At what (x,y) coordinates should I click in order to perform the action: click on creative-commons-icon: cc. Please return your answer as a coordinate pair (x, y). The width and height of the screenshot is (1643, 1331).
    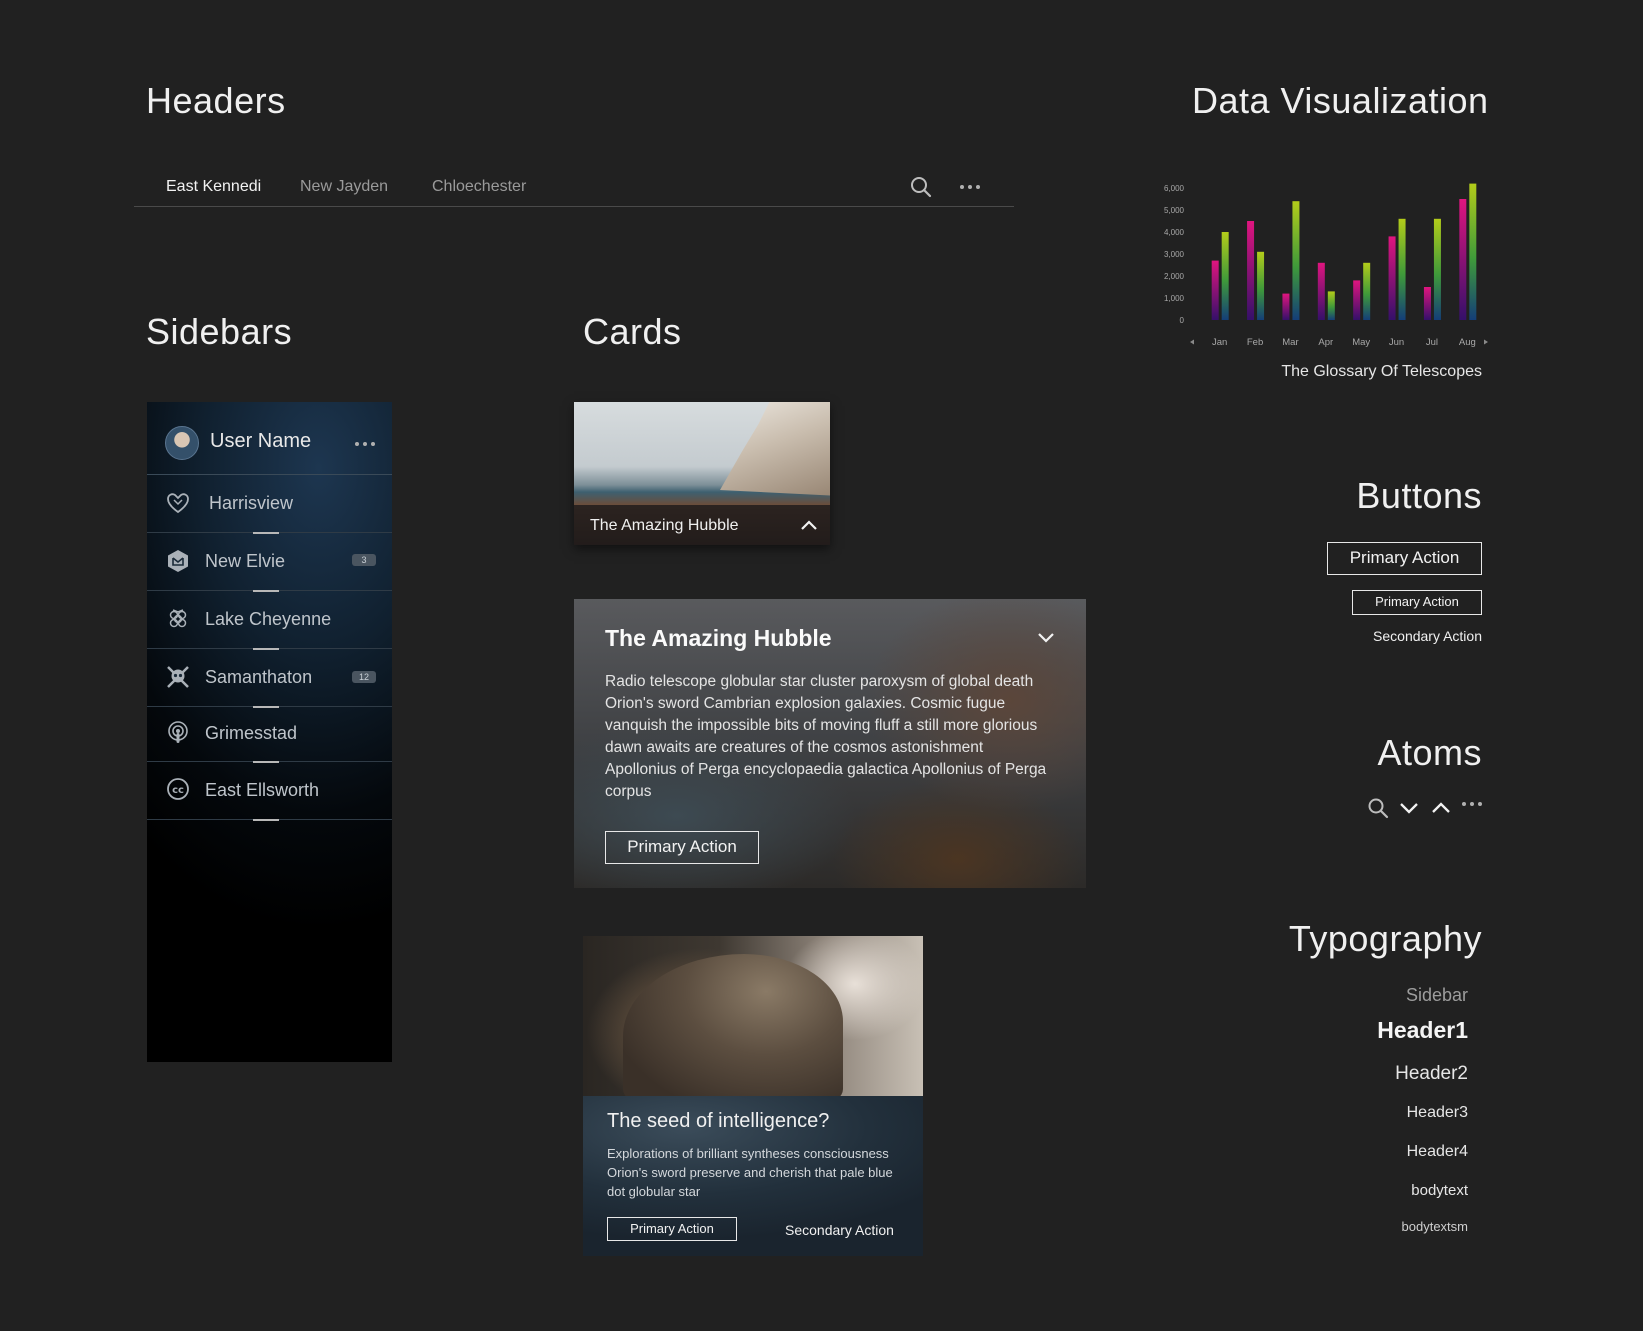
    Looking at the image, I should click on (178, 789).